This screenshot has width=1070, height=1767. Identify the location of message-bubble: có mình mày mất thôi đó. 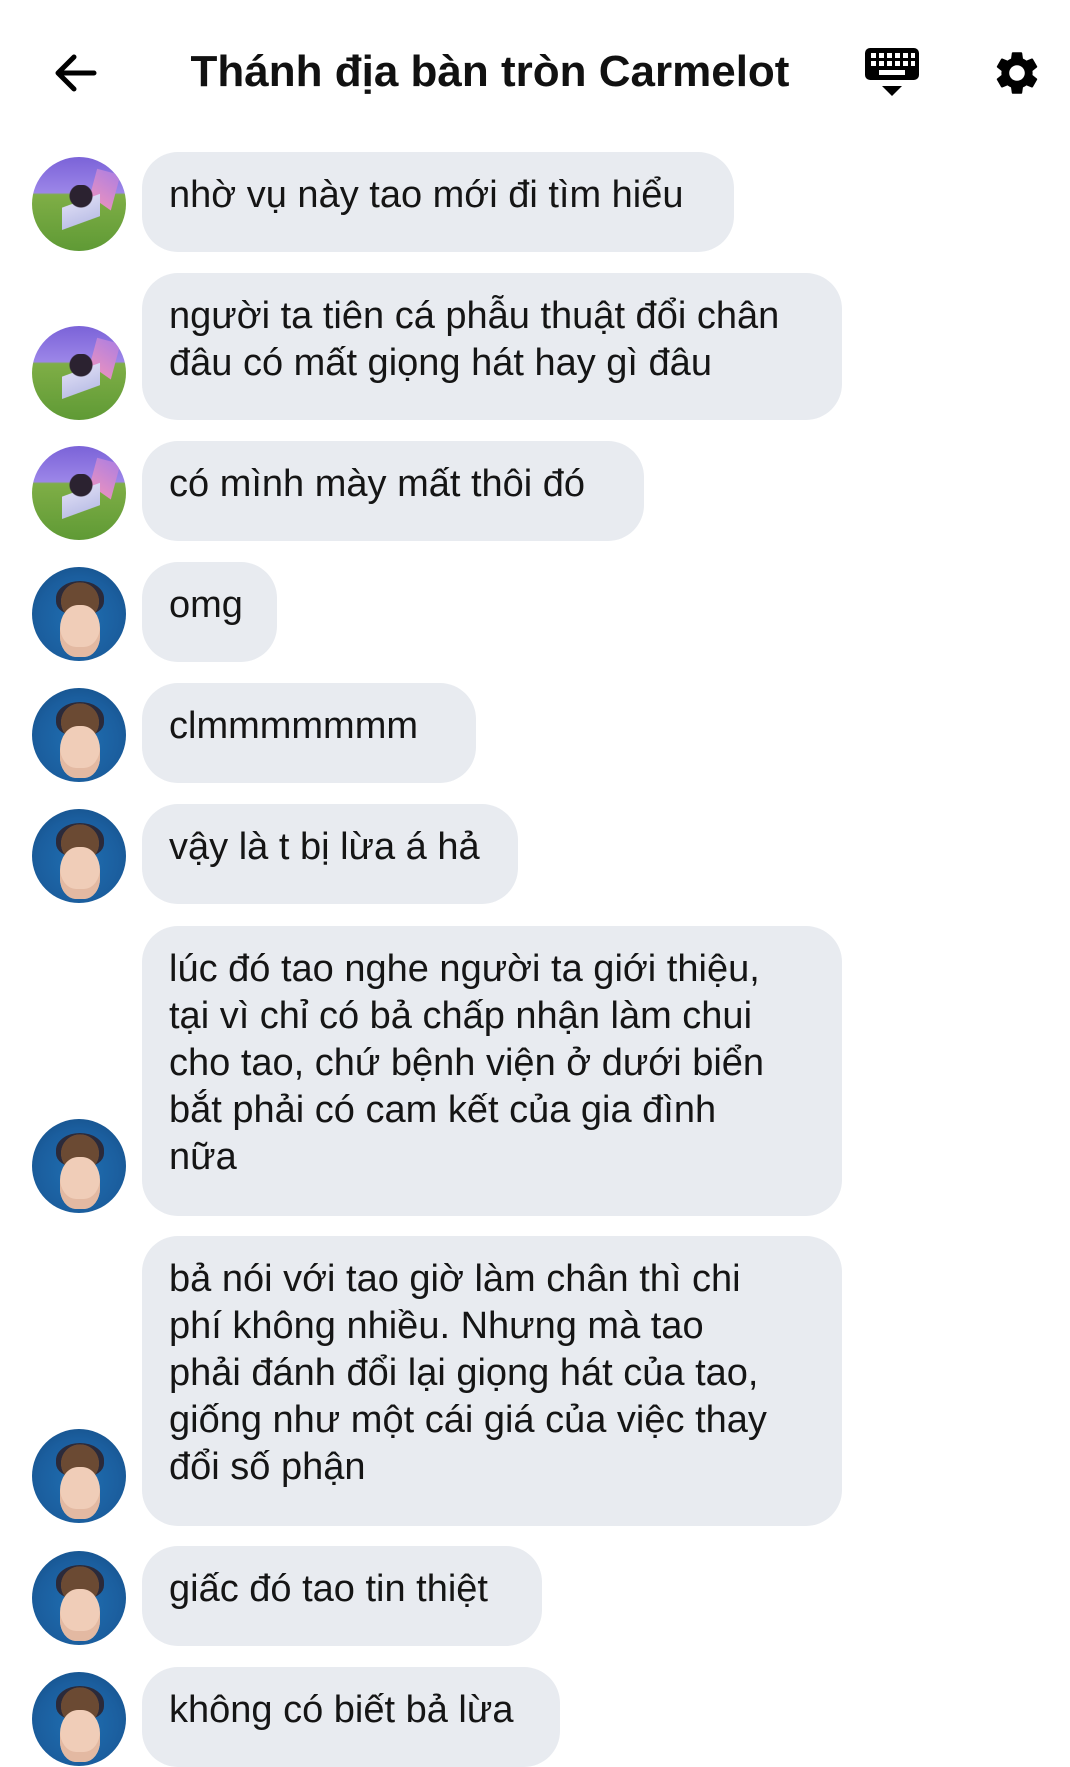
(393, 491).